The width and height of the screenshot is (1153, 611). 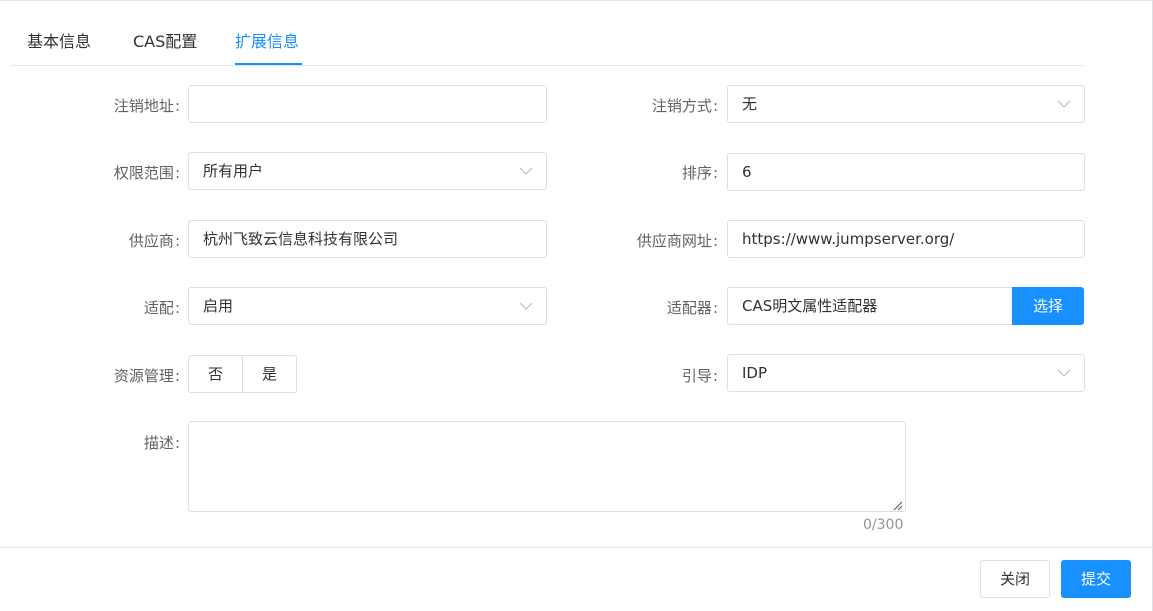 What do you see at coordinates (906, 239) in the screenshot?
I see `vendor-url-input: https://www.jumpserver.org/` at bounding box center [906, 239].